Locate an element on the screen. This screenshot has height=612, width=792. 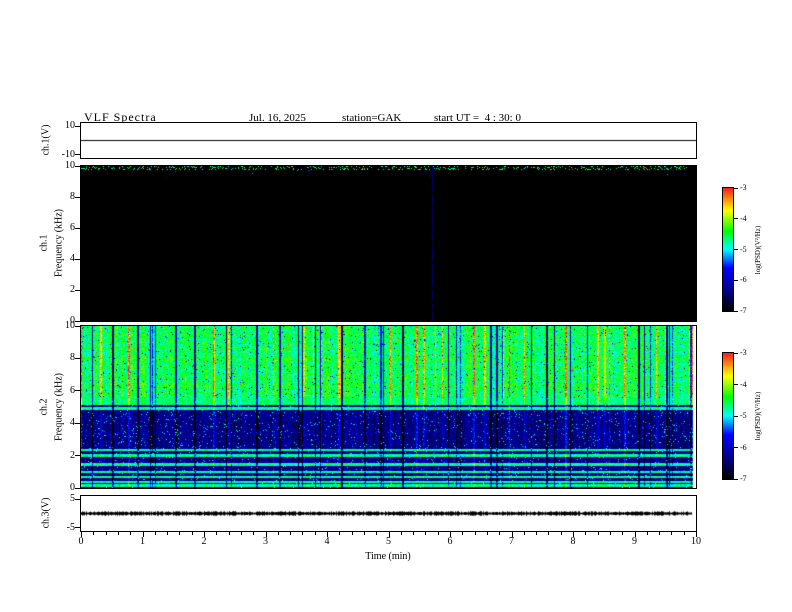
time-axis-label: Time (min) is located at coordinates (388, 556).